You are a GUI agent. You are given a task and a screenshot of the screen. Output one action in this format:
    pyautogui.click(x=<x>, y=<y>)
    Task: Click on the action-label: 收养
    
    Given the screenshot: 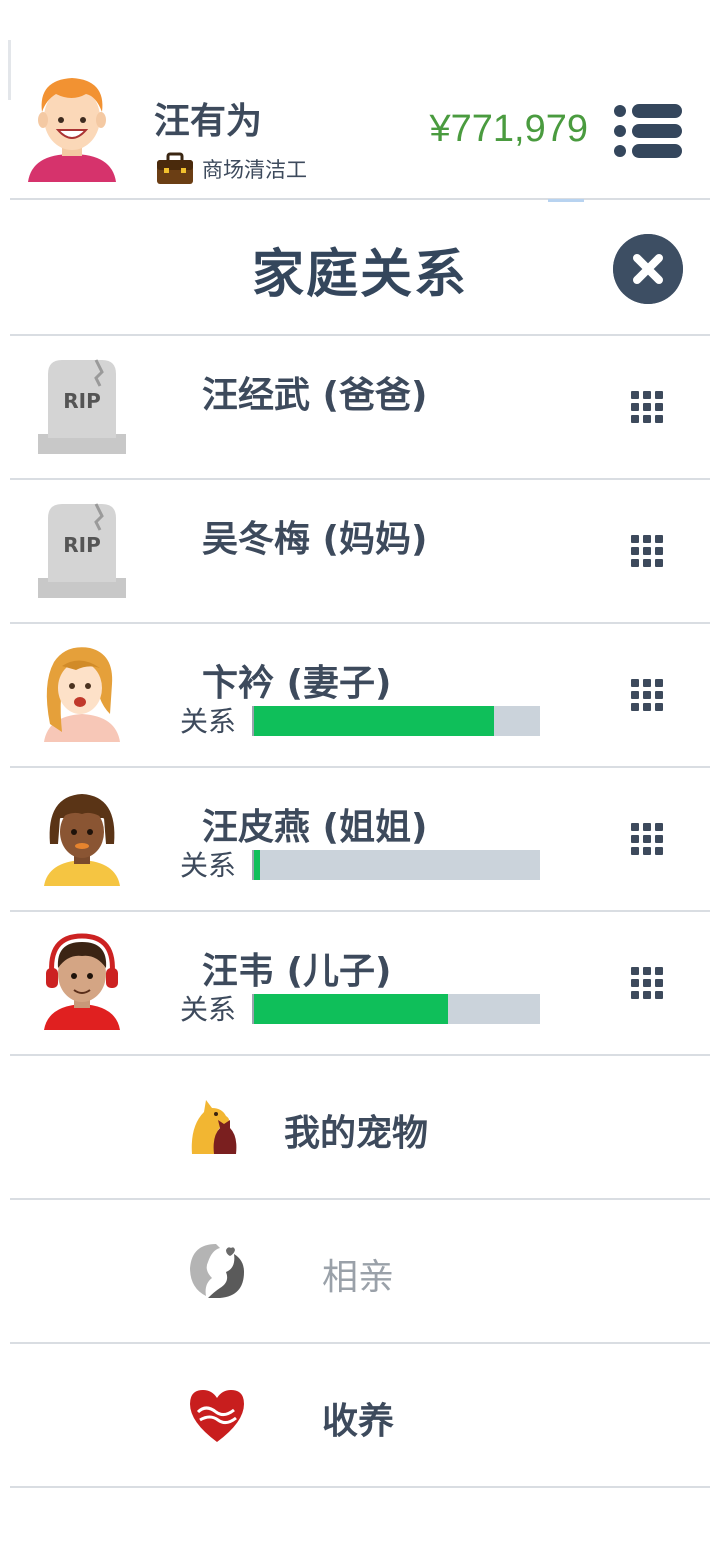 What is the action you would take?
    pyautogui.click(x=358, y=1421)
    